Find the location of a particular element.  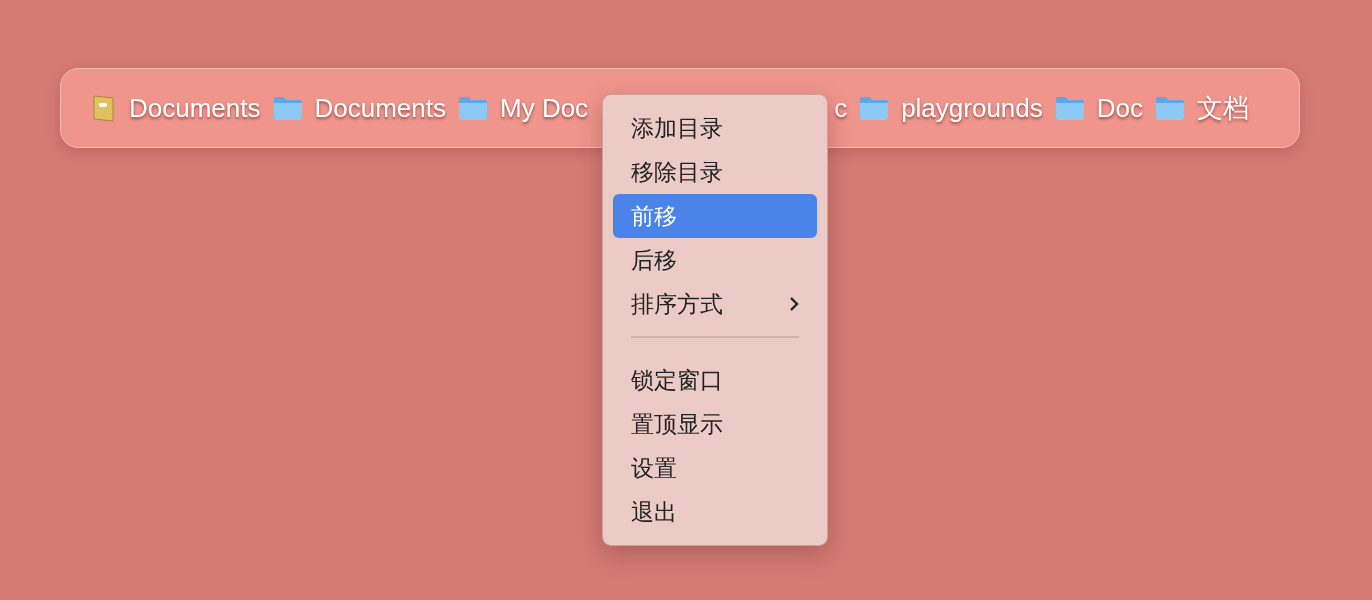

menu-item: 置顶显示 is located at coordinates (715, 424).